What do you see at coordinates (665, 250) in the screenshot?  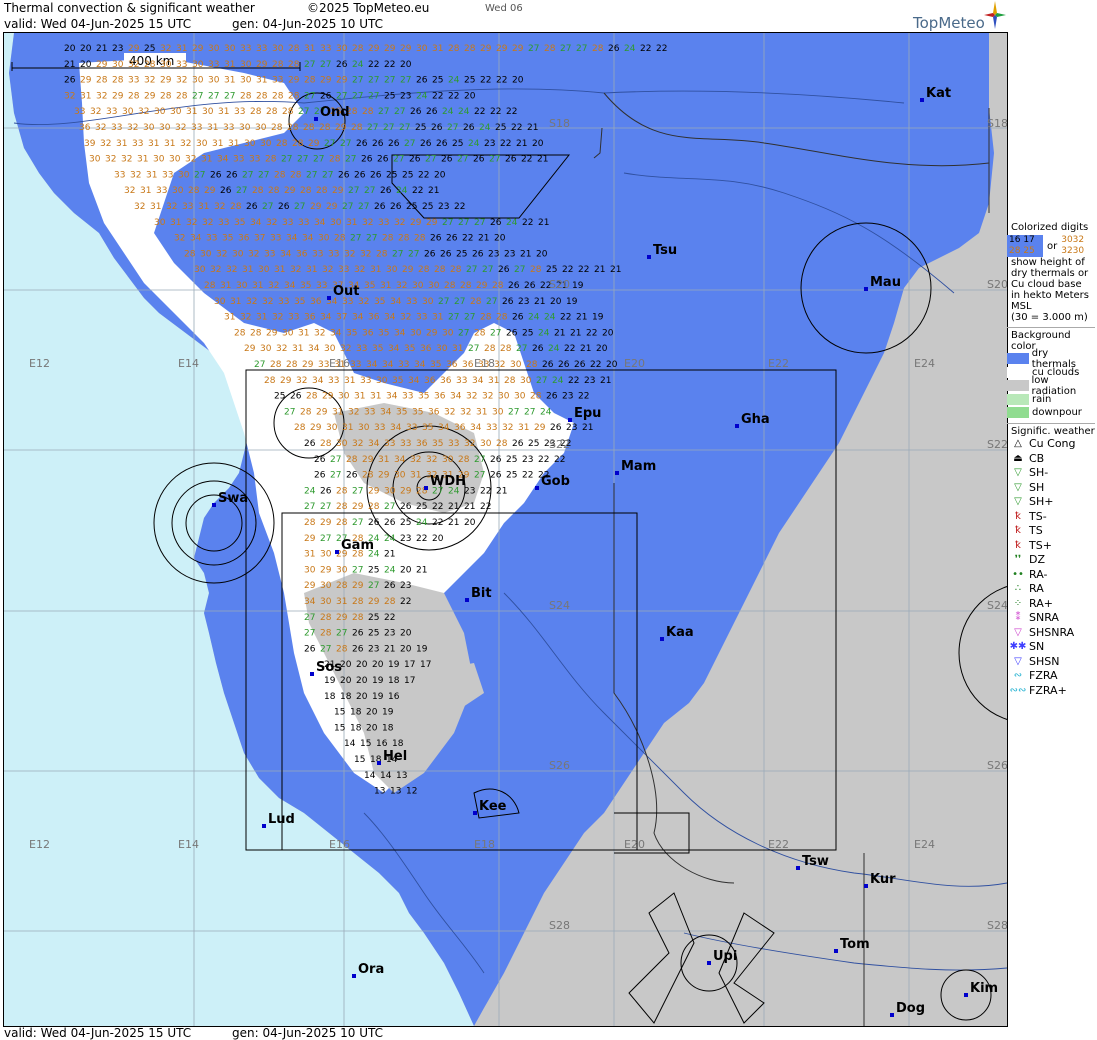 I see `city-label-tsu: Tsu` at bounding box center [665, 250].